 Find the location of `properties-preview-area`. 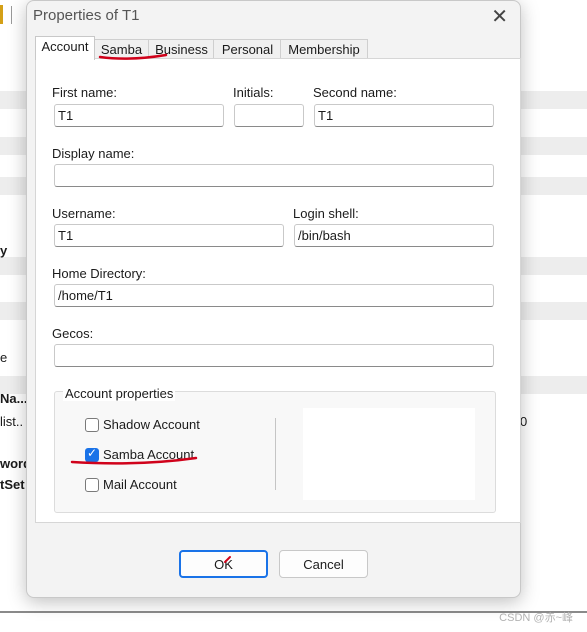

properties-preview-area is located at coordinates (389, 454).